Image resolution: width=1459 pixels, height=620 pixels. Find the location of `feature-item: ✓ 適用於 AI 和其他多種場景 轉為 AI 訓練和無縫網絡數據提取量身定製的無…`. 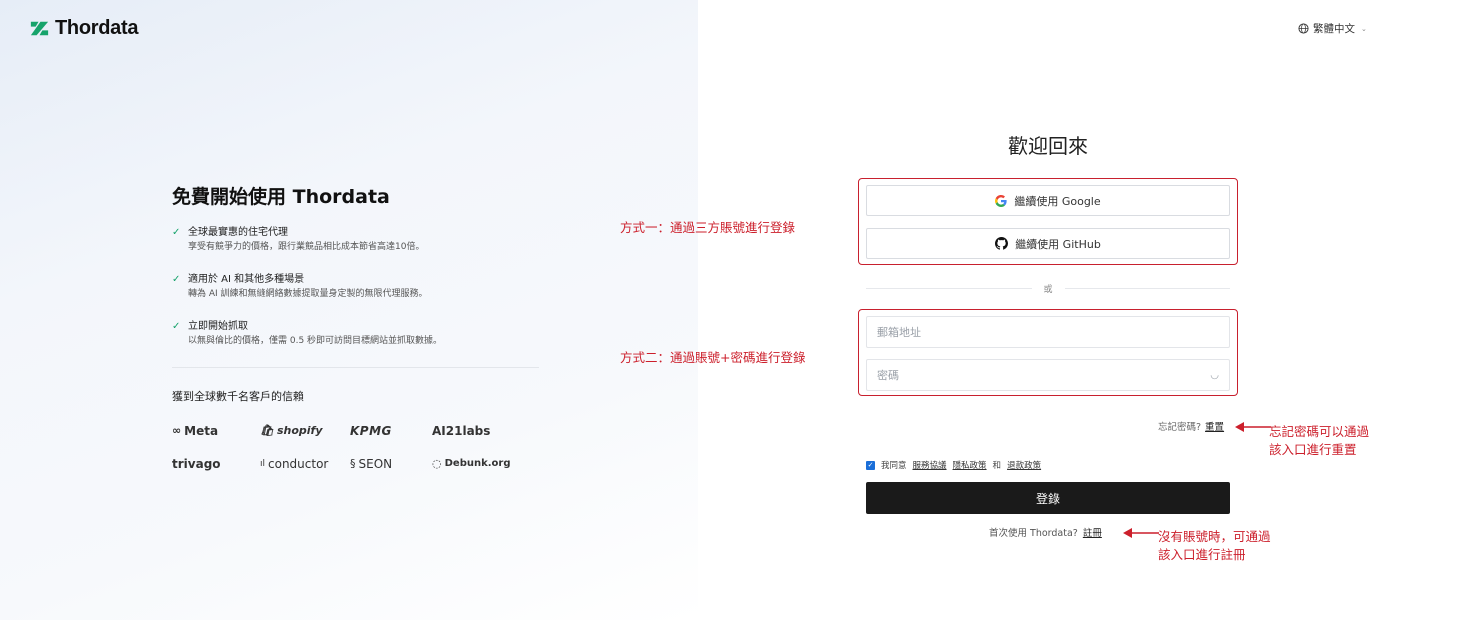

feature-item: ✓ 適用於 AI 和其他多種場景 轉為 AI 訓練和無縫網絡數據提取量身定製的無… is located at coordinates (357, 287).